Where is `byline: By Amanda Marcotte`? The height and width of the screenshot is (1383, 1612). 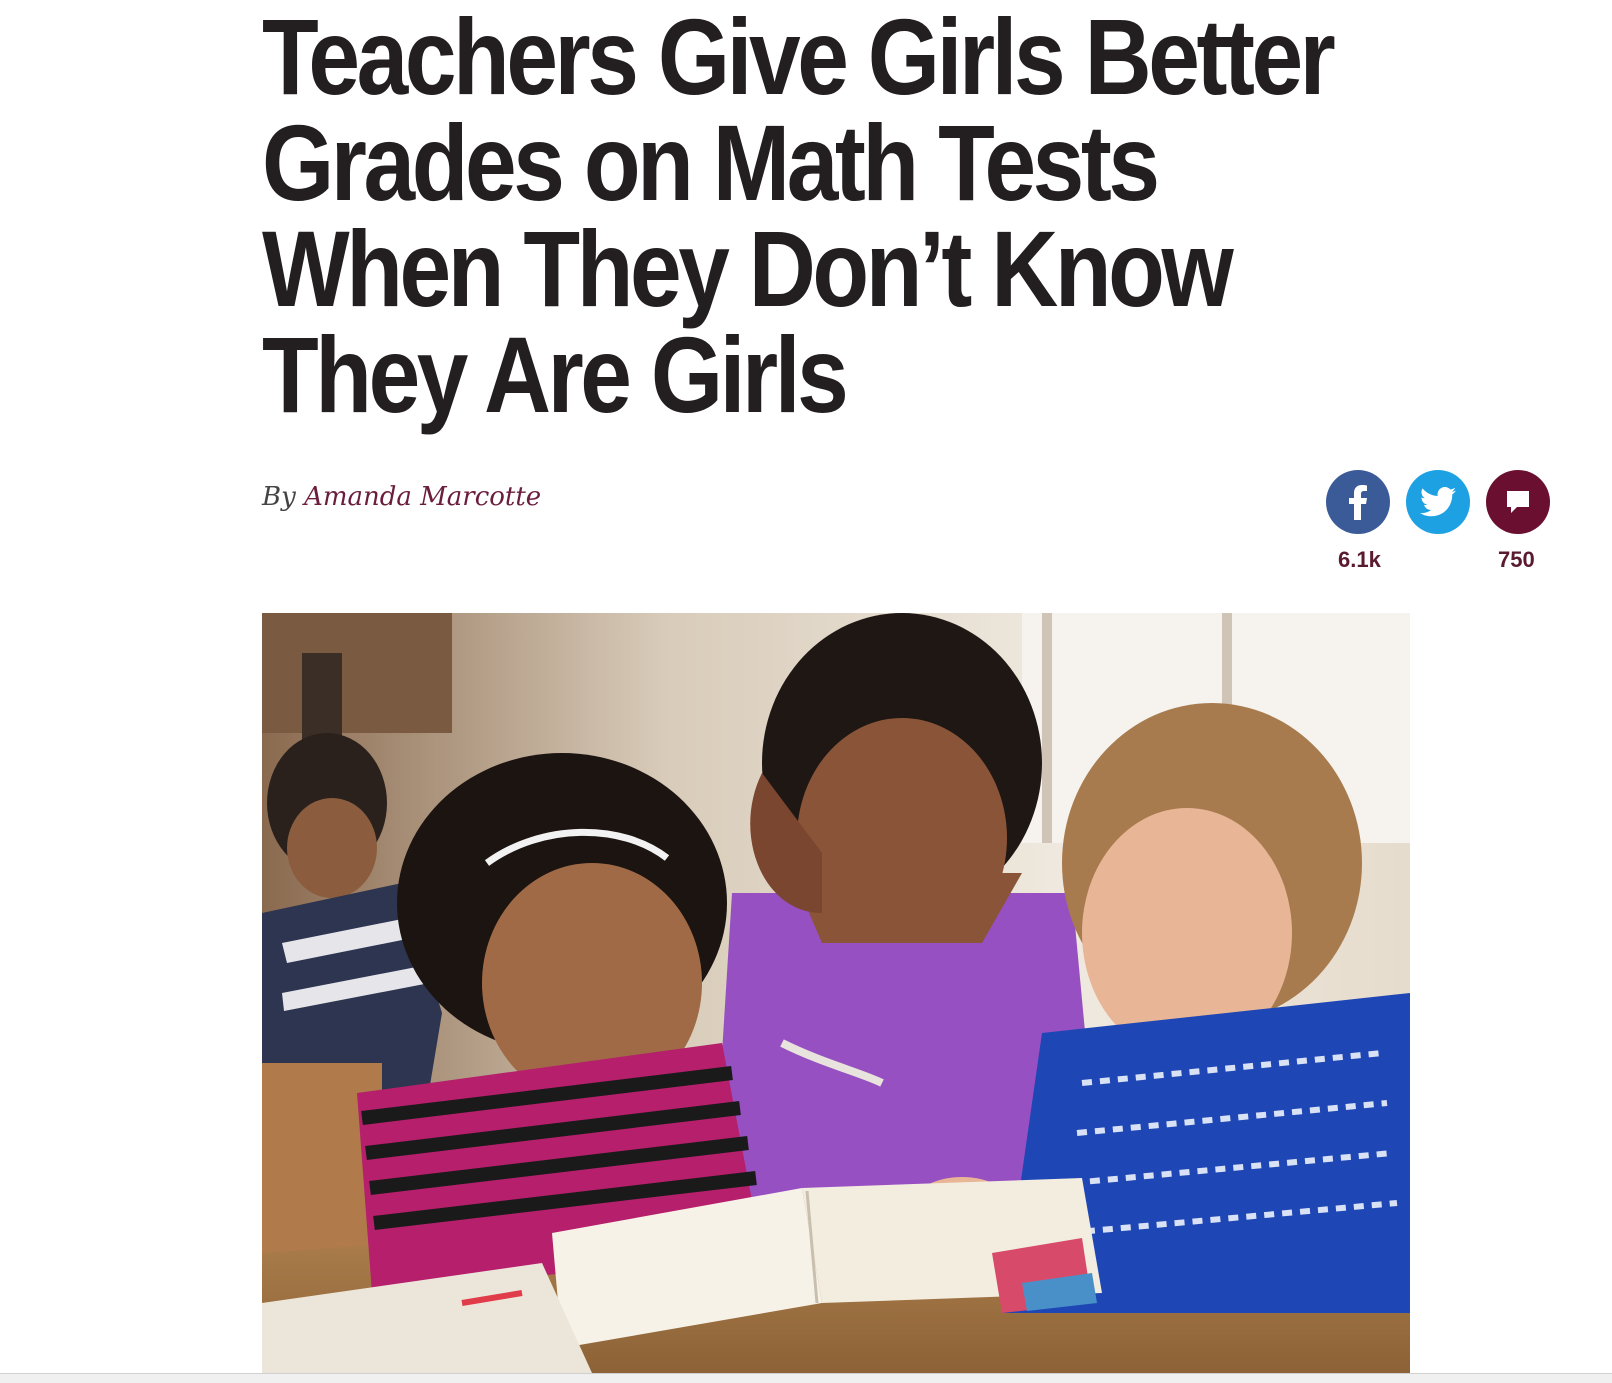 byline: By Amanda Marcotte is located at coordinates (401, 497).